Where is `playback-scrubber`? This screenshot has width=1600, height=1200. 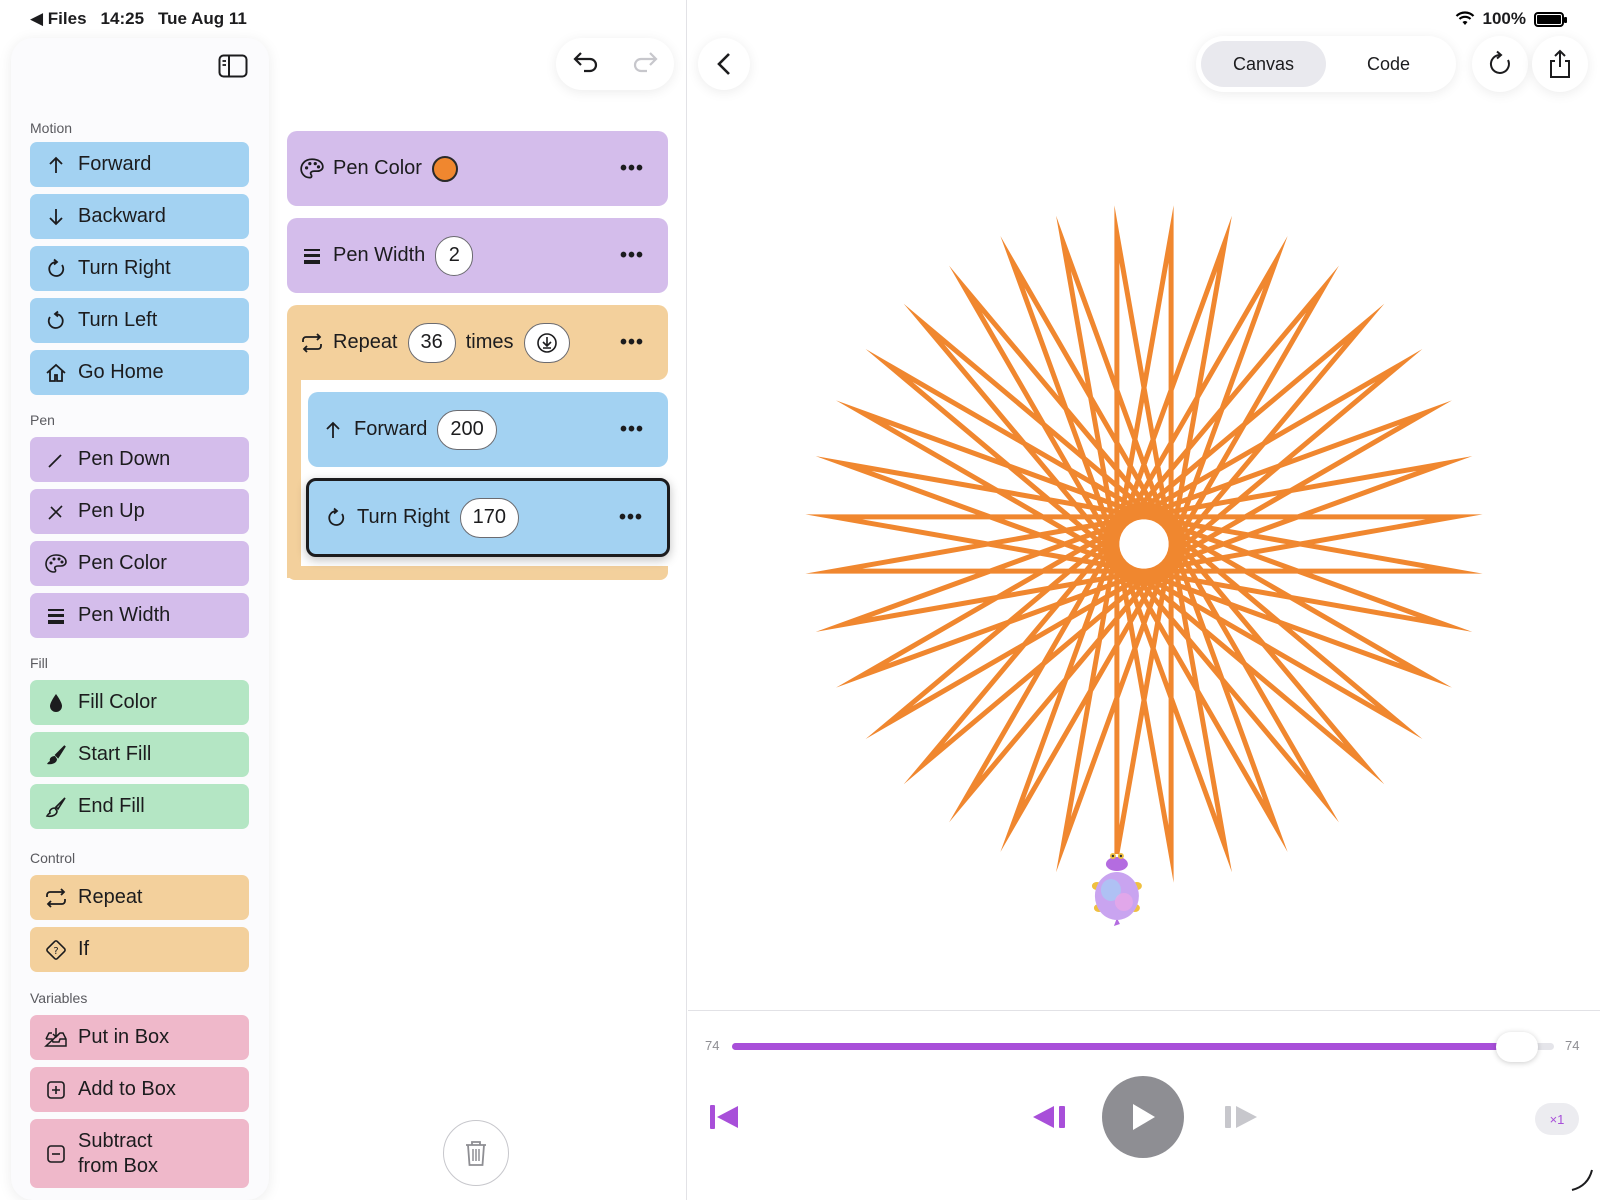
playback-scrubber is located at coordinates (1143, 1046).